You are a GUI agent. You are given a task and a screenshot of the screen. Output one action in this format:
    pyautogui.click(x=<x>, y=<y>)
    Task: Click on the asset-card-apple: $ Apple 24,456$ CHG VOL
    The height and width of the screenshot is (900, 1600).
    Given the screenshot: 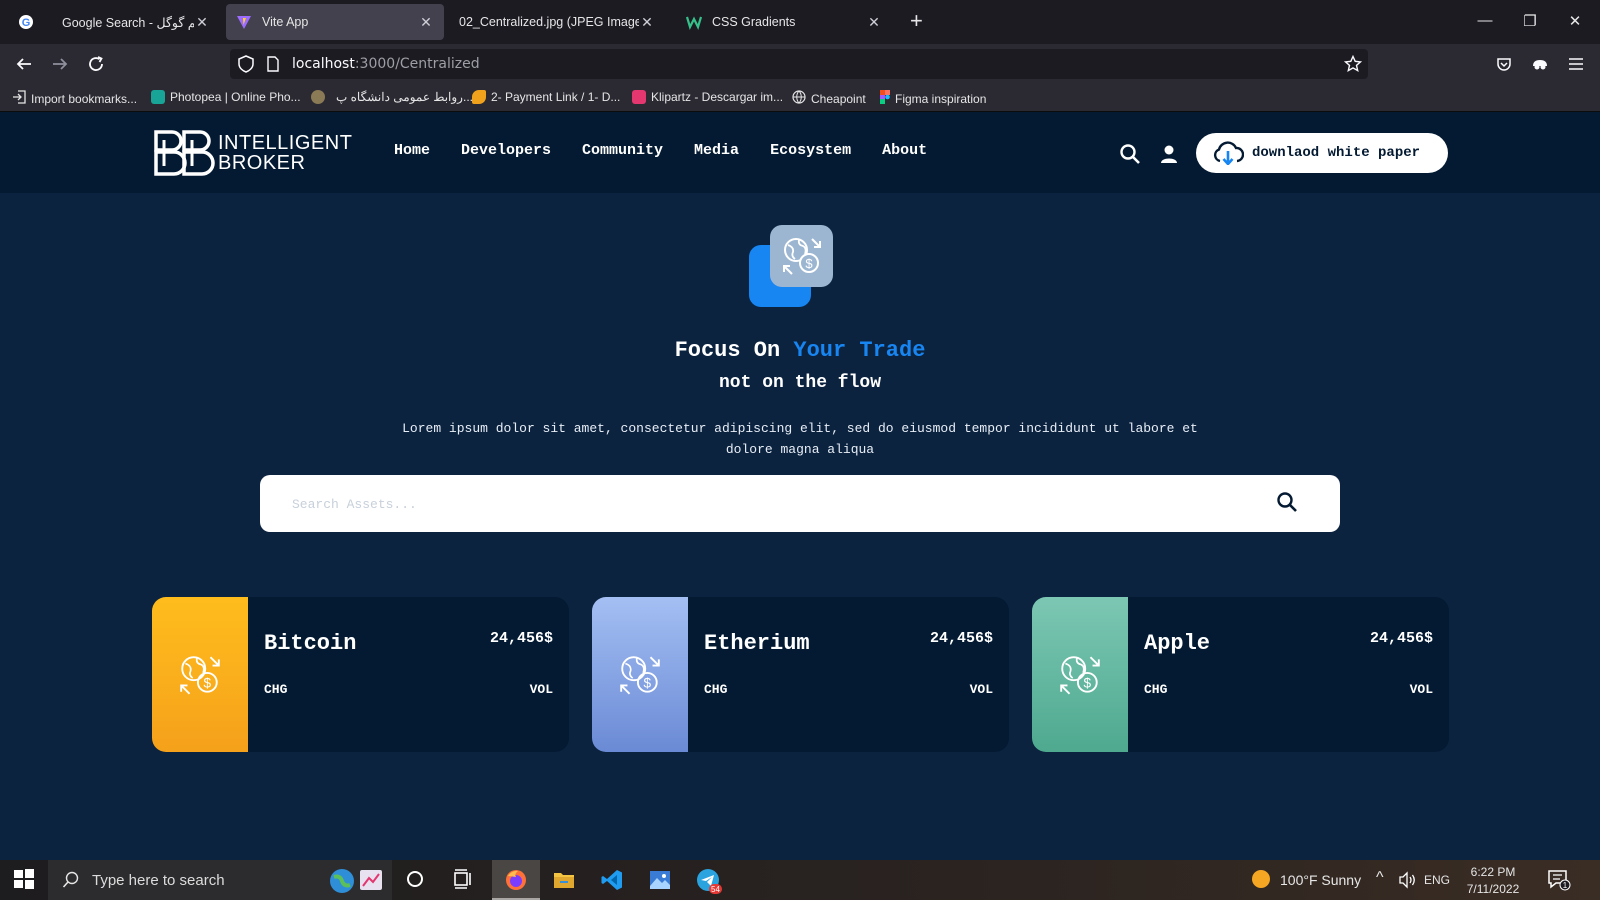 What is the action you would take?
    pyautogui.click(x=1240, y=674)
    